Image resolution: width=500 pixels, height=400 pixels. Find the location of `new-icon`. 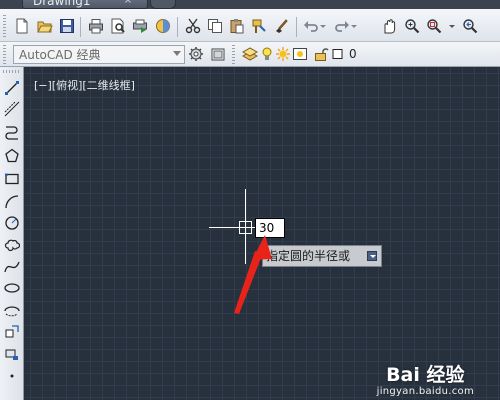

new-icon is located at coordinates (22, 26).